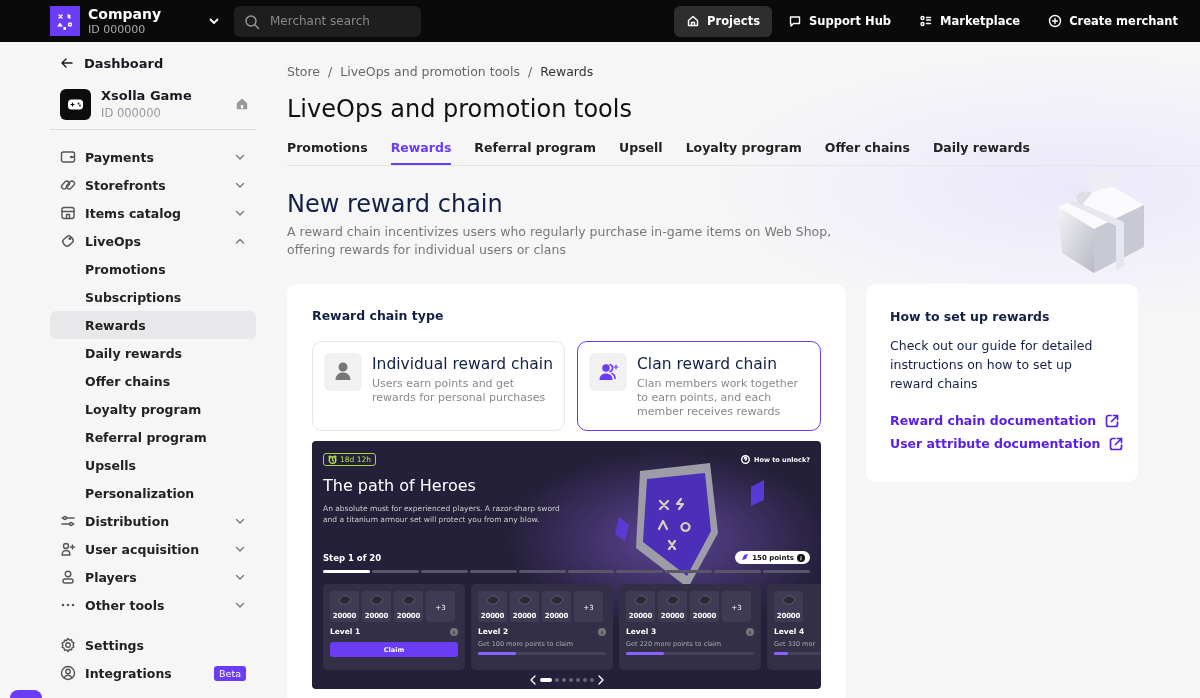 The height and width of the screenshot is (698, 1200). What do you see at coordinates (399, 485) in the screenshot?
I see `preview-title: The path of Heroes` at bounding box center [399, 485].